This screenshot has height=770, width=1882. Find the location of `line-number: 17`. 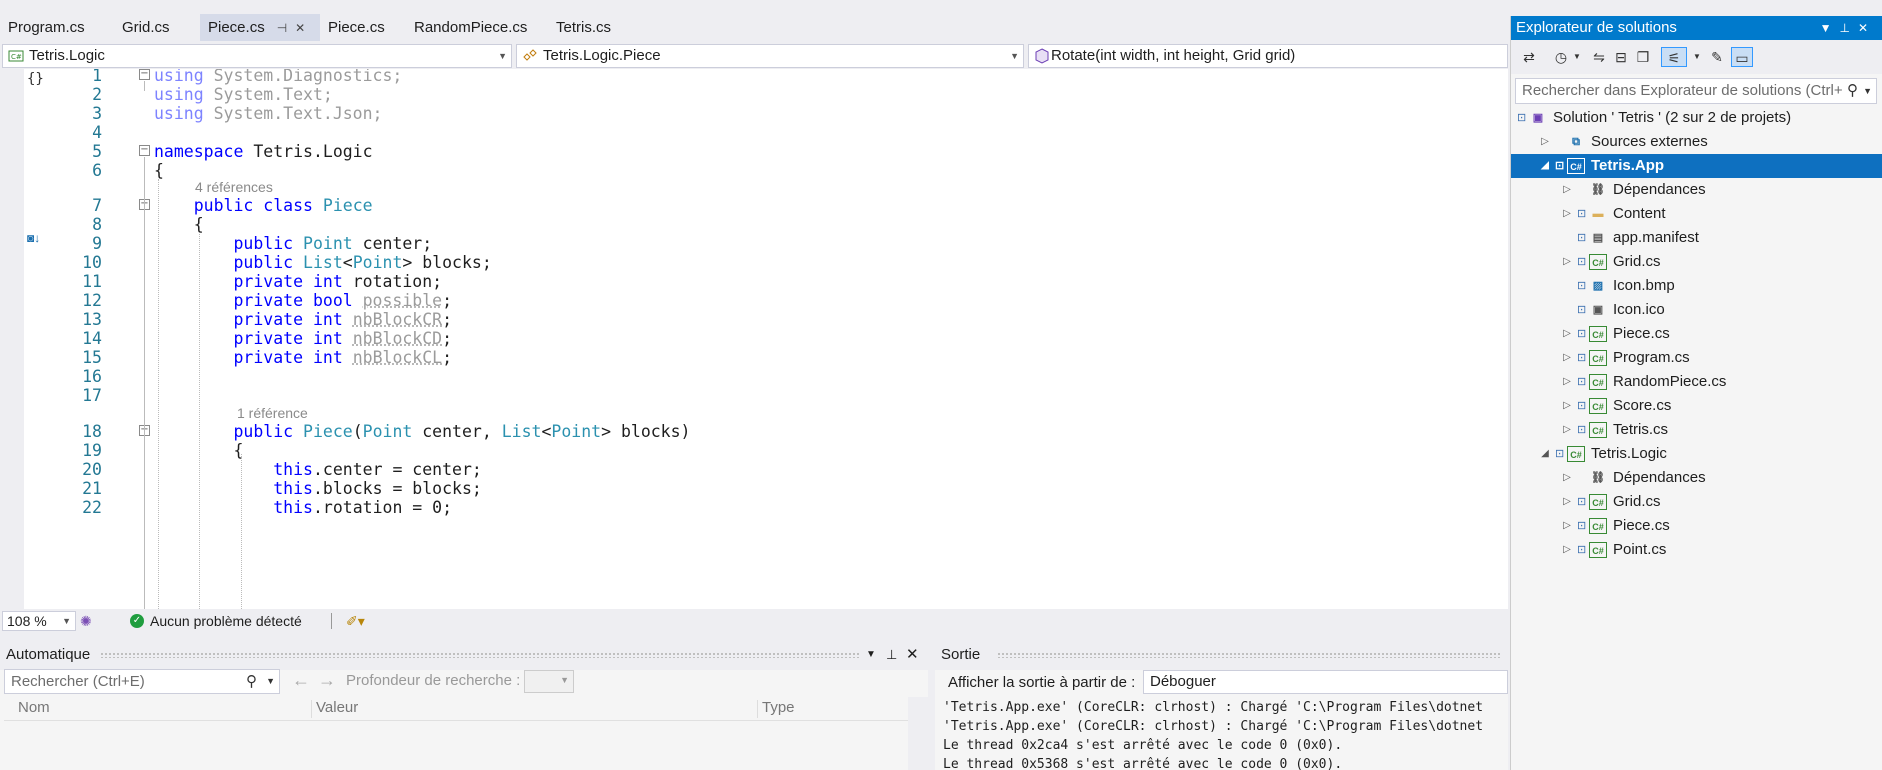

line-number: 17 is located at coordinates (92, 395).